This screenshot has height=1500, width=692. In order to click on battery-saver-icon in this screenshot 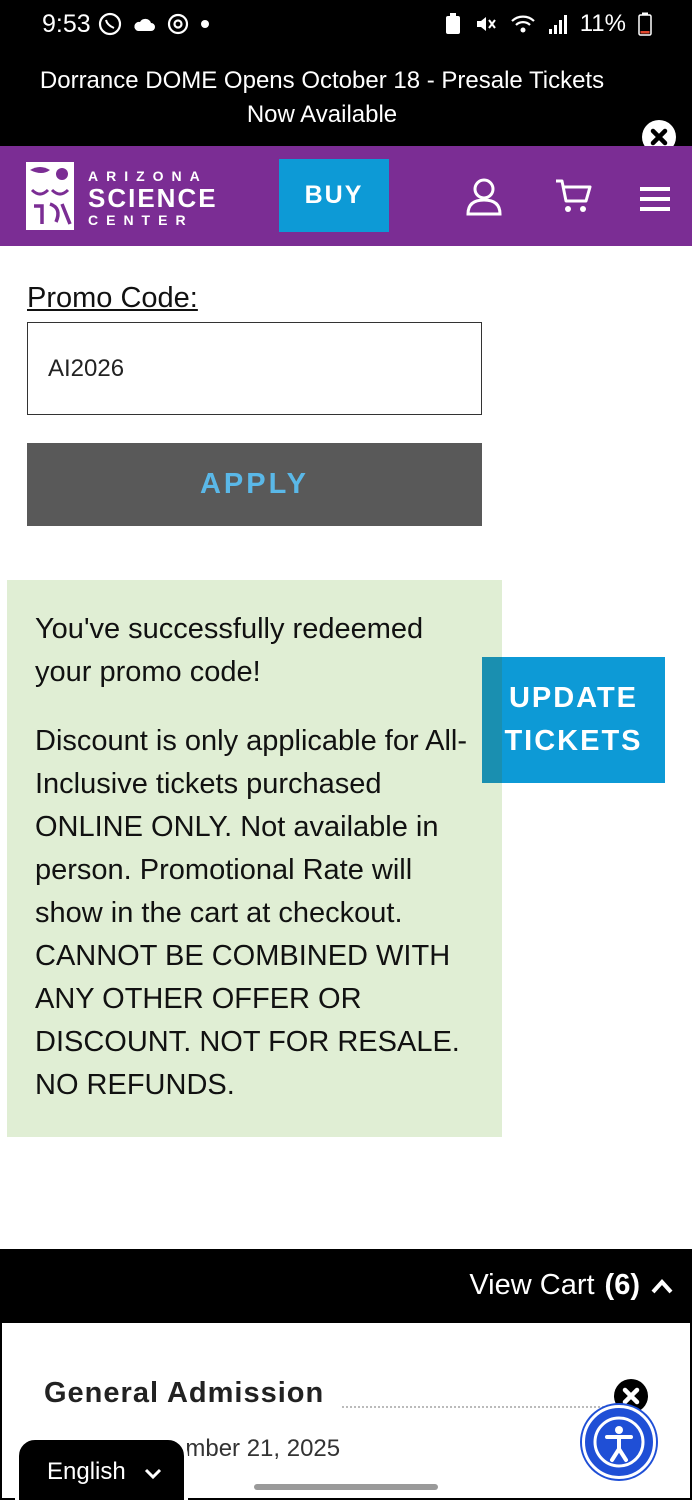, I will do `click(452, 23)`.